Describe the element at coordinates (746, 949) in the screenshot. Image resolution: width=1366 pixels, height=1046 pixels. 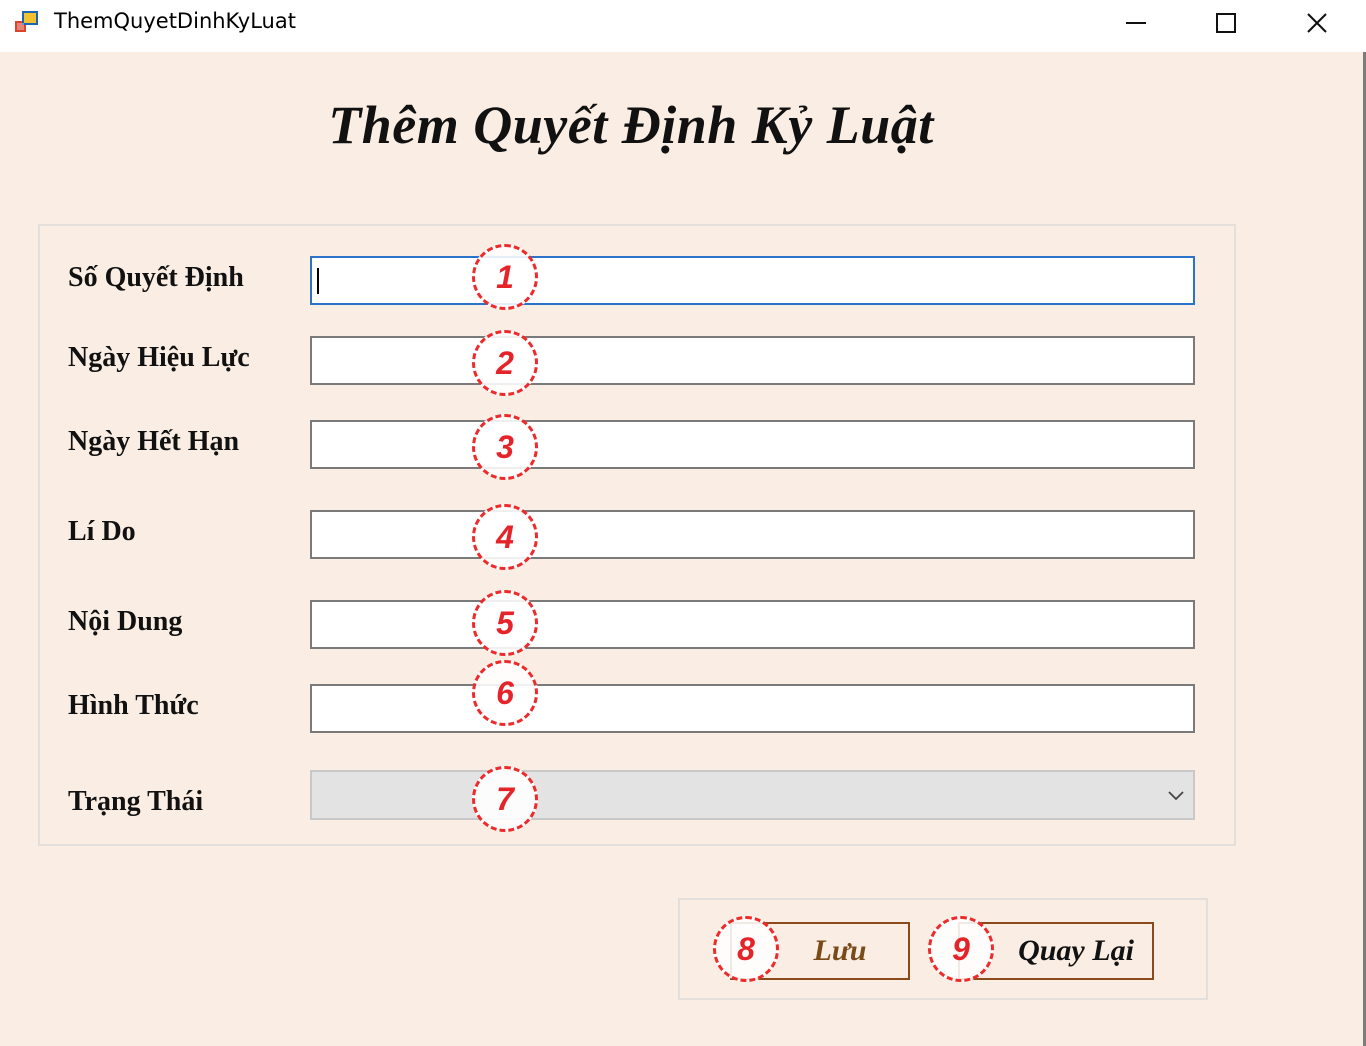
I see `annotation-badge-8: 8` at that location.